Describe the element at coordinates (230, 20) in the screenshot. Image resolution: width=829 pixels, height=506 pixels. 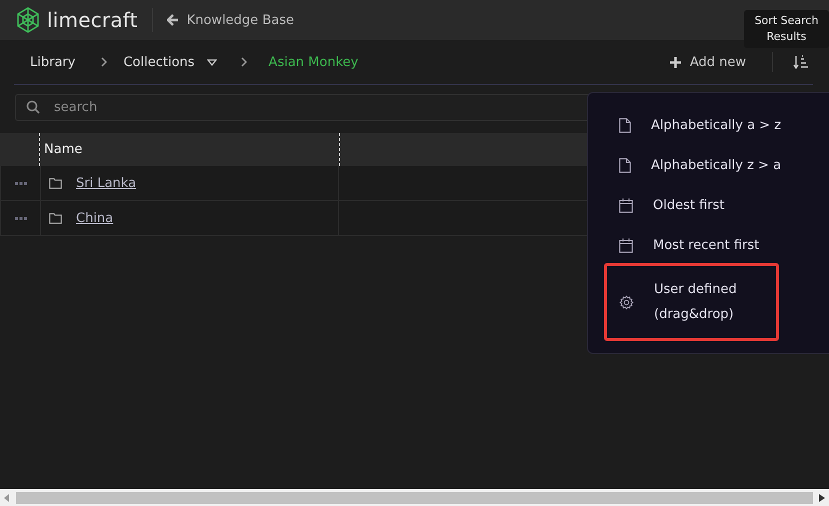
I see `back-link: Knowledge Base` at that location.